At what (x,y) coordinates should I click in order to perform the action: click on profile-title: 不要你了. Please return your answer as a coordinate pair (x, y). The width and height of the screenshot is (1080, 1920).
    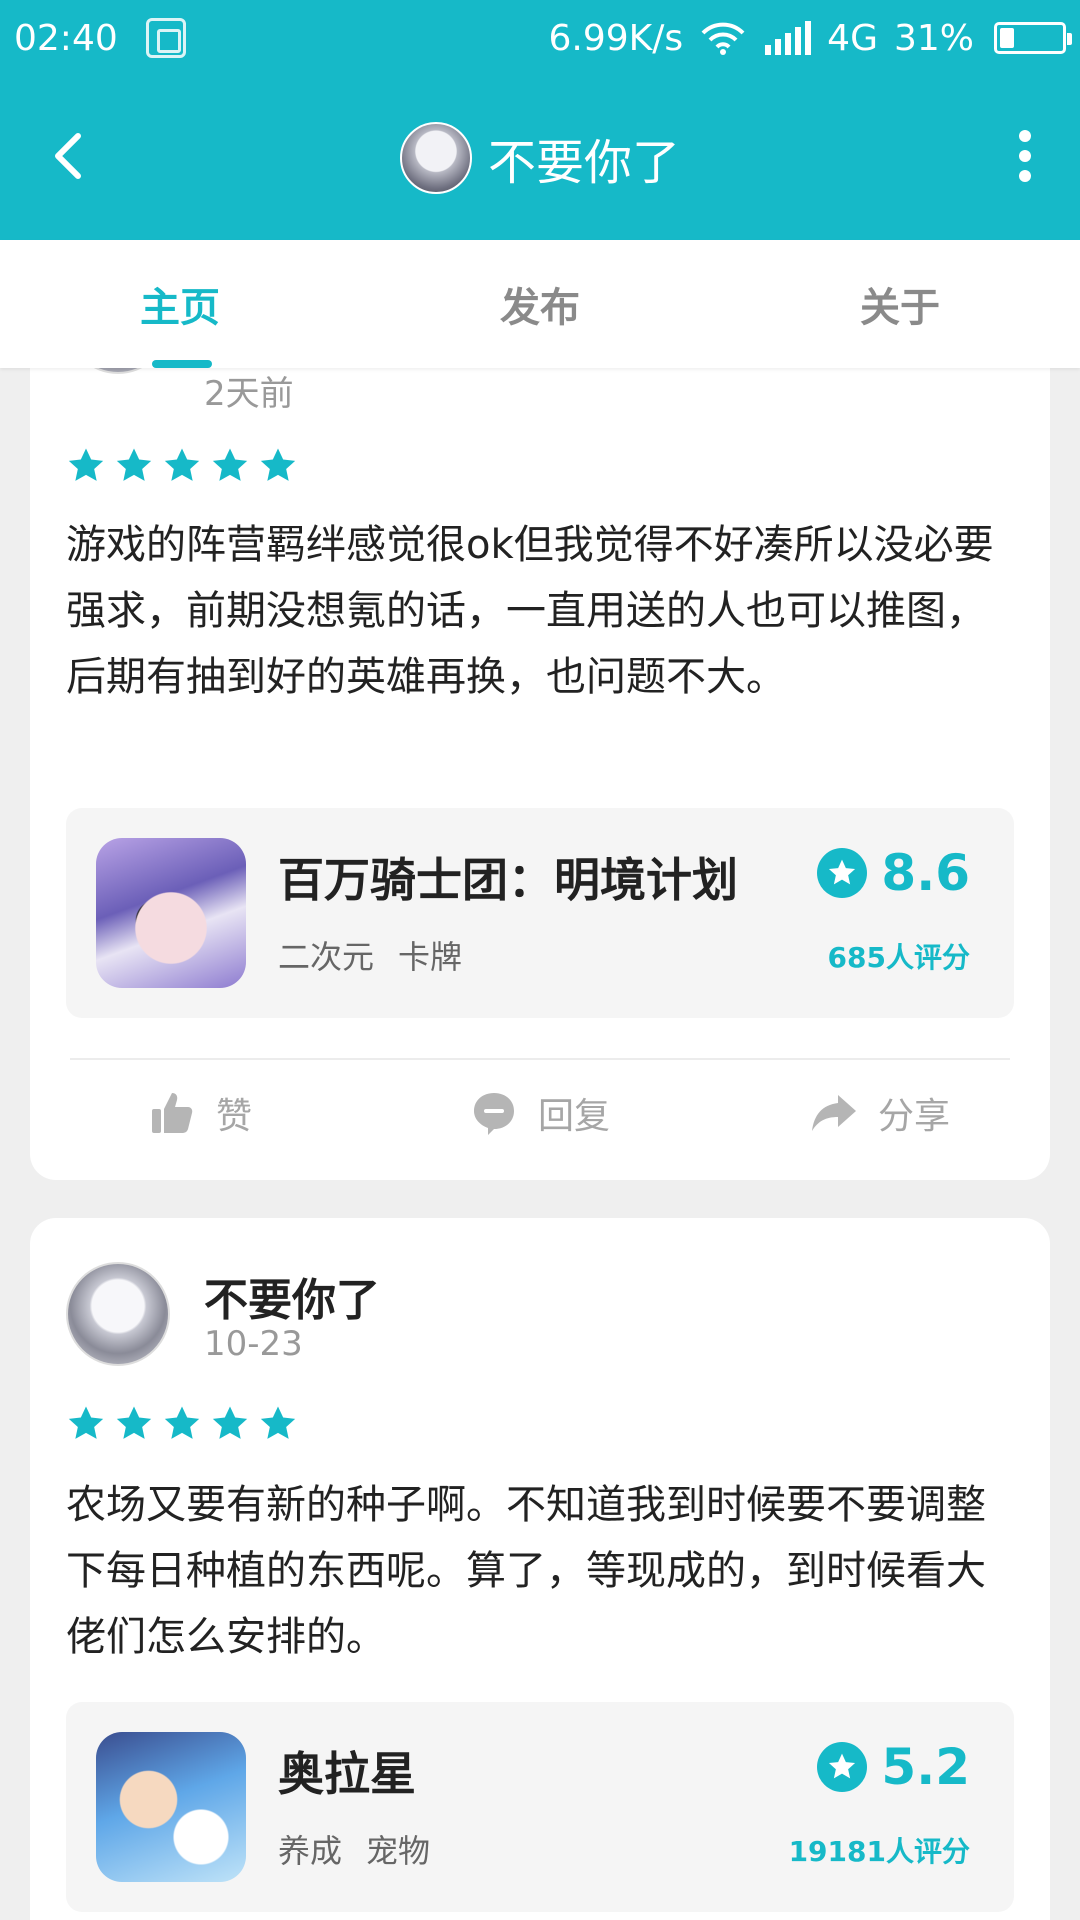
    Looking at the image, I should click on (539, 158).